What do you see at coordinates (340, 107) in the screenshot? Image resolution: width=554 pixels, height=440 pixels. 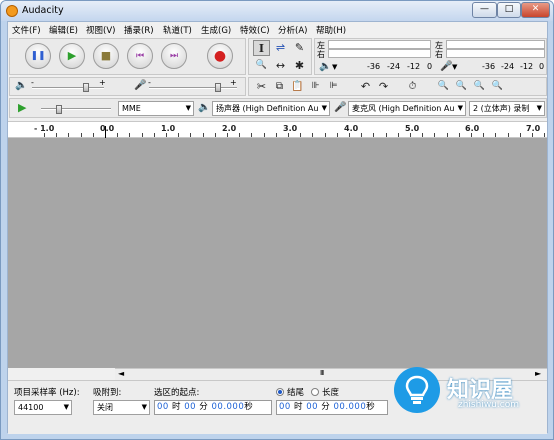 I see `input-device-icon: 🎤` at bounding box center [340, 107].